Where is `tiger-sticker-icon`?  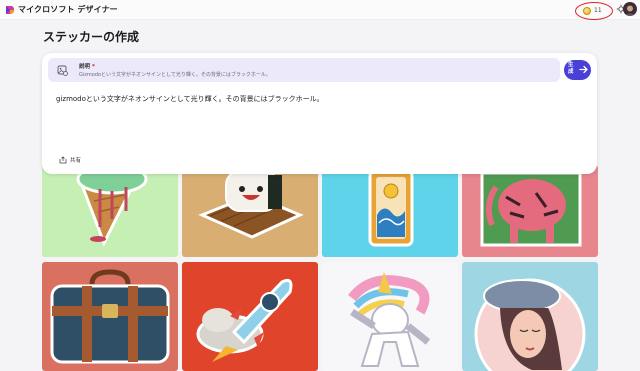 tiger-sticker-icon is located at coordinates (531, 209).